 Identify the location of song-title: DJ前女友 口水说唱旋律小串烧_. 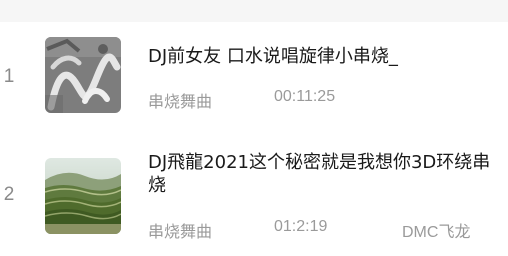
(328, 56).